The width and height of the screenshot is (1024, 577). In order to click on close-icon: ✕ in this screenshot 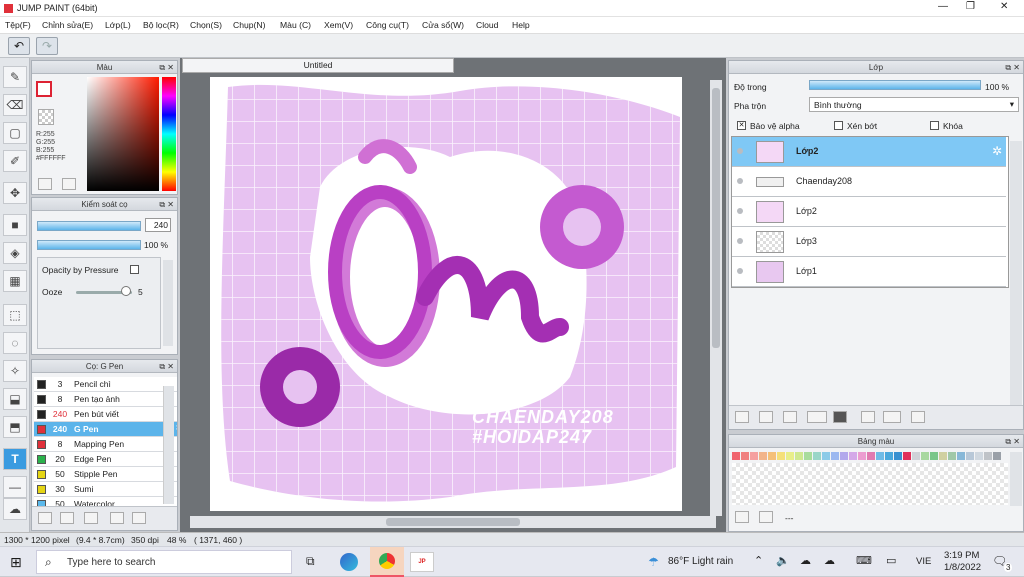, I will do `click(1004, 6)`.